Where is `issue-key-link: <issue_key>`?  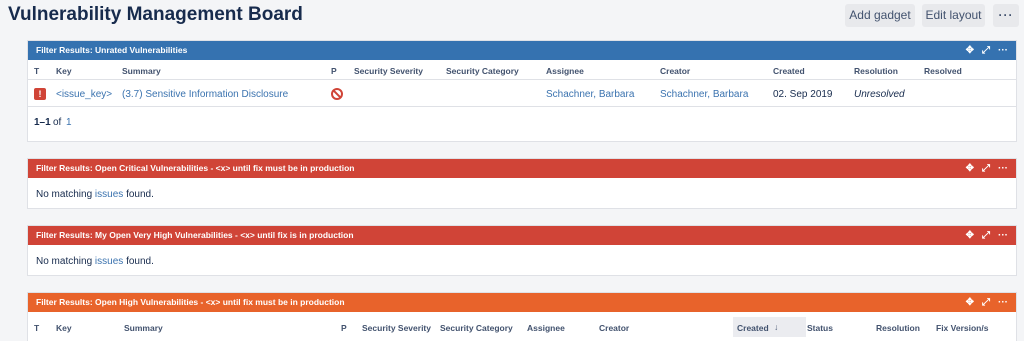 issue-key-link: <issue_key> is located at coordinates (84, 94).